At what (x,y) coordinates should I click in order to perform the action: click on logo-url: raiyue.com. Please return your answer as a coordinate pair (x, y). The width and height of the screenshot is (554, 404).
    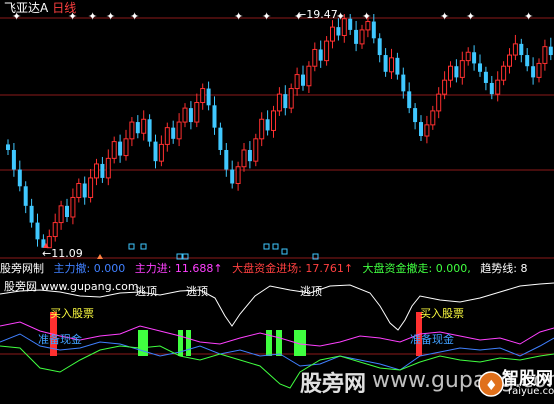
    Looking at the image, I should click on (531, 391).